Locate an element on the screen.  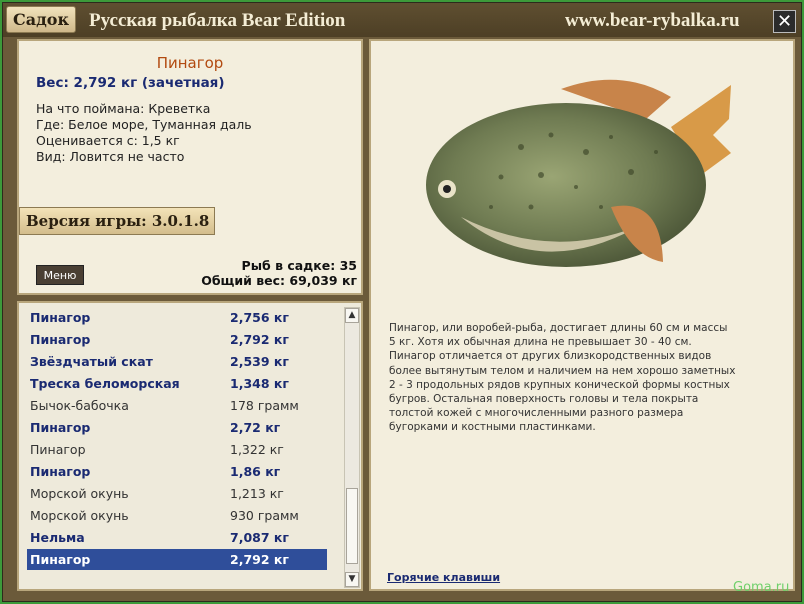
window-title: Русская рыбалка Bear Edition is located at coordinates (217, 20).